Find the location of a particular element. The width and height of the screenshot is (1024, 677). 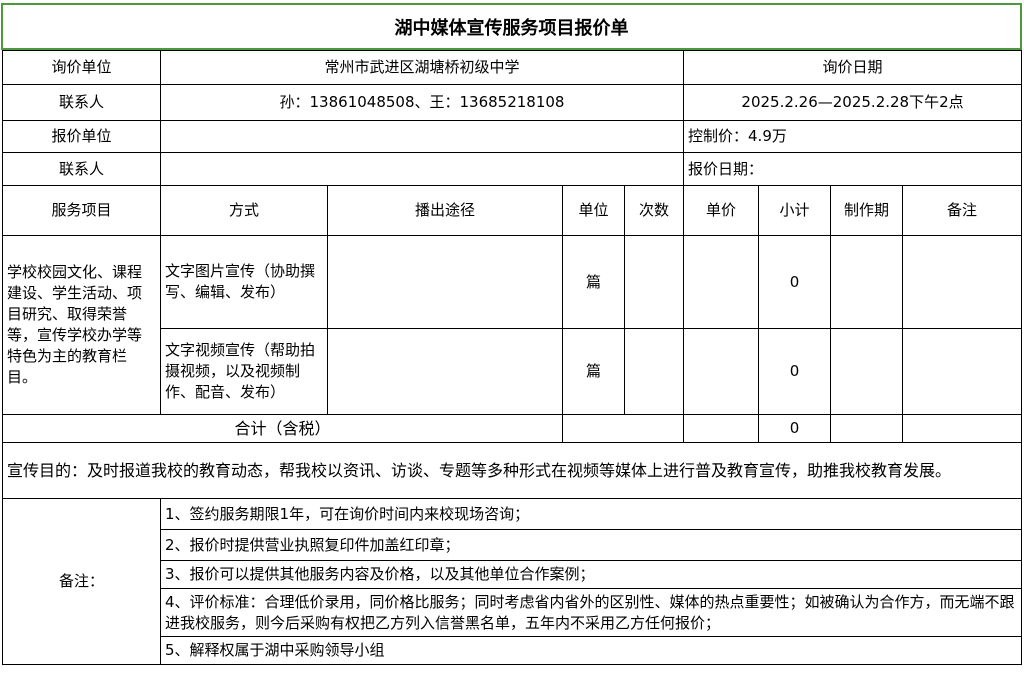

sheet-title: 湖中媒体宣传服务项目报价单 is located at coordinates (511, 26).